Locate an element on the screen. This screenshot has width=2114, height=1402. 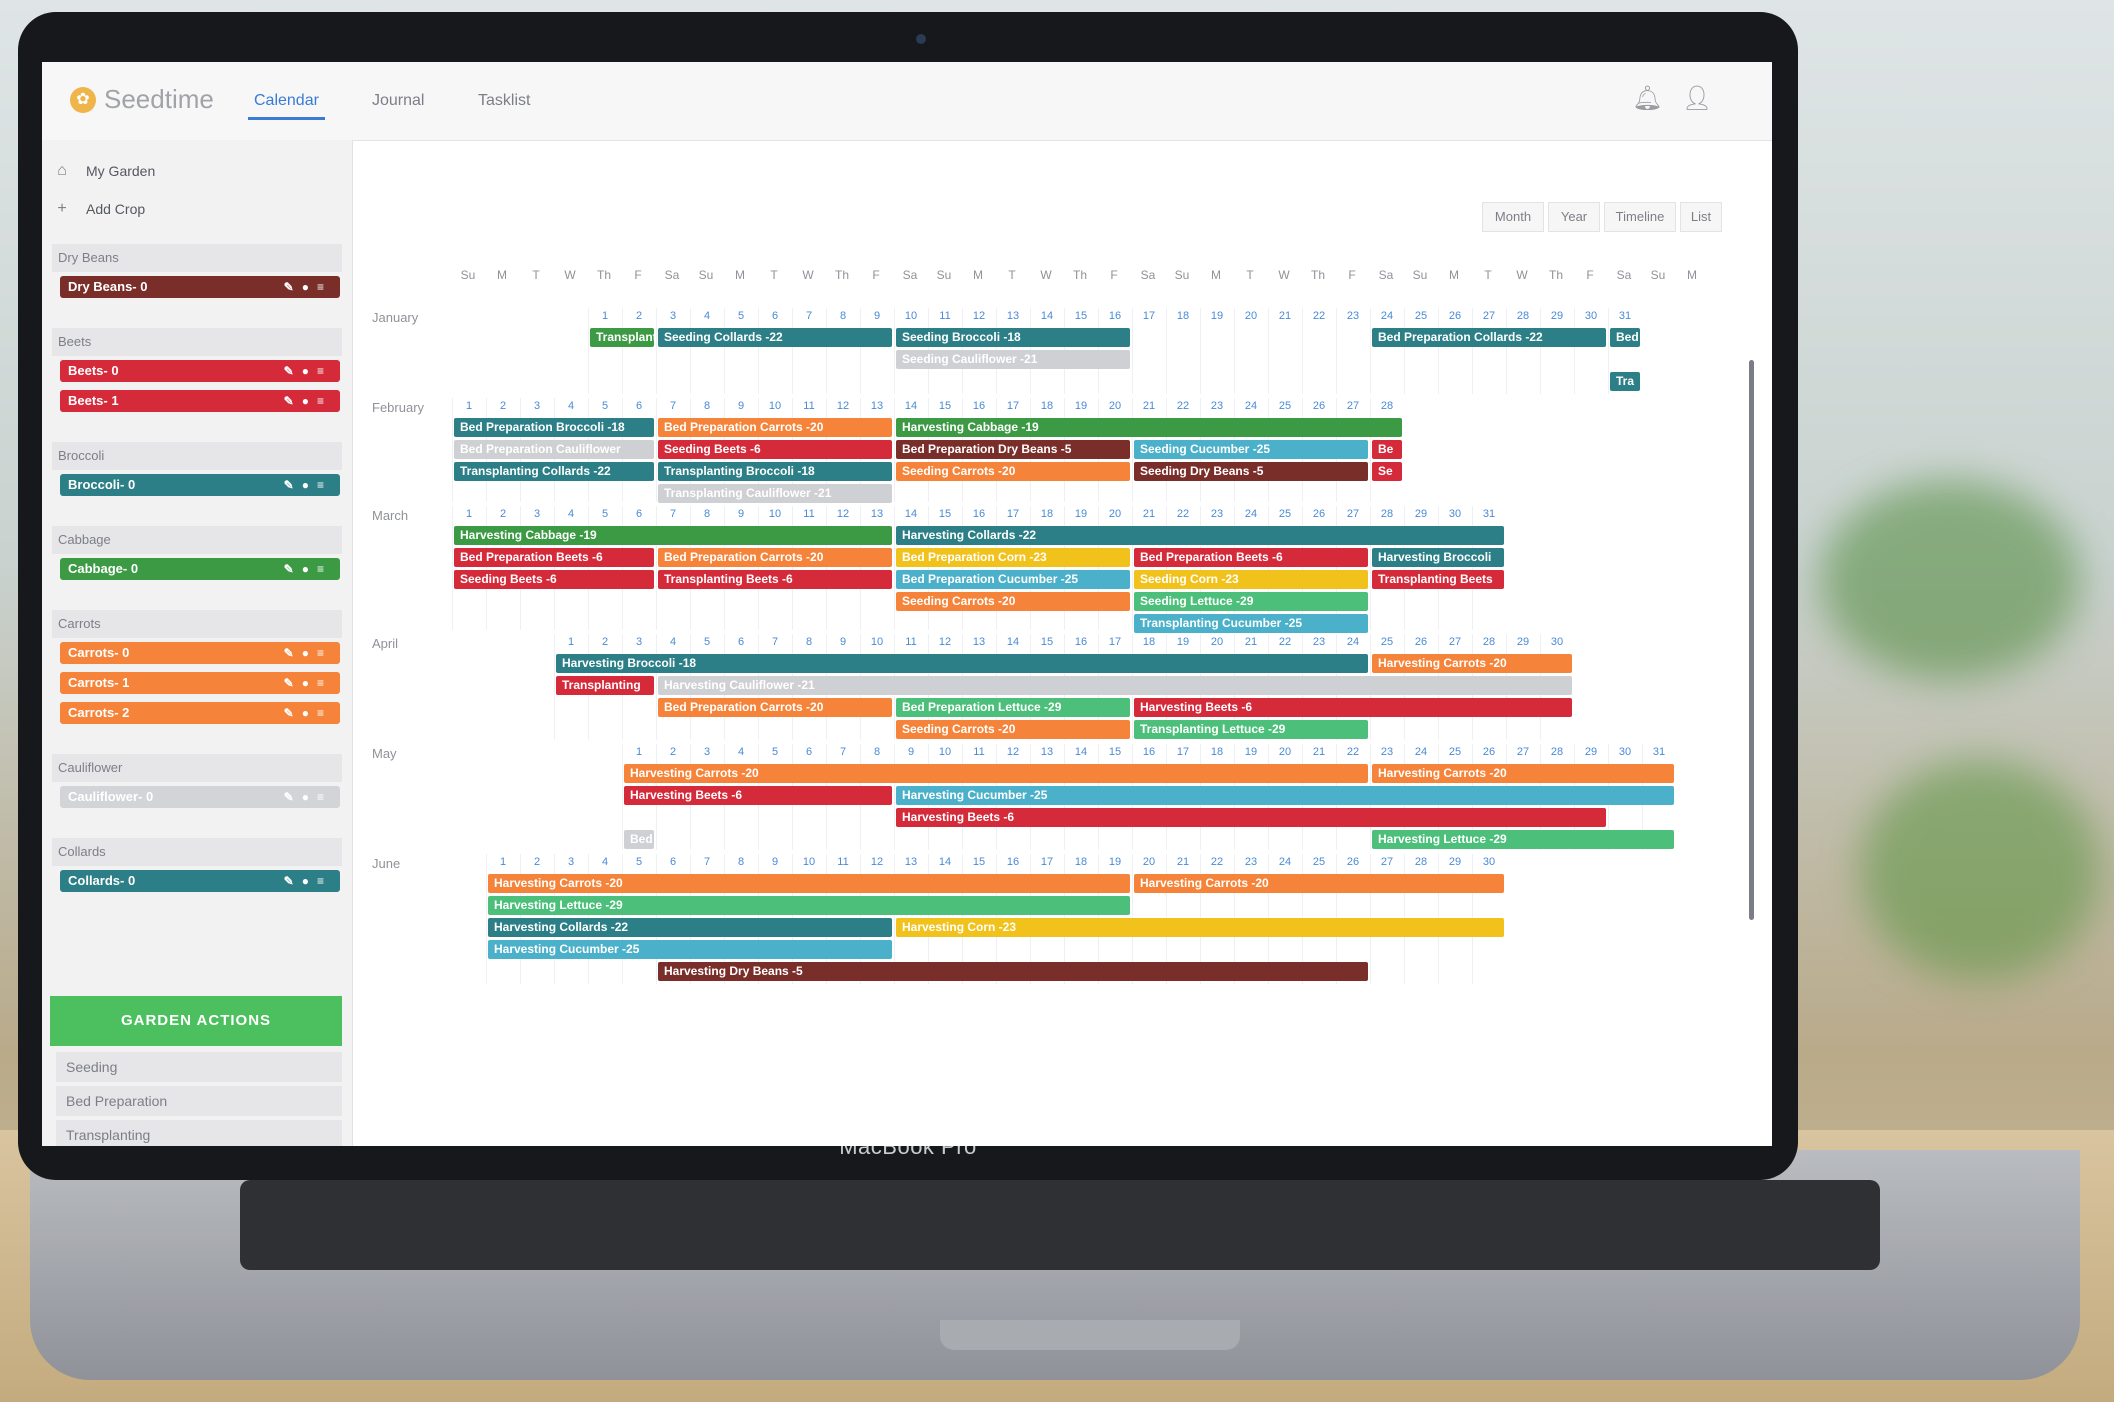
garden-action-seeding: Seeding is located at coordinates (199, 1067).